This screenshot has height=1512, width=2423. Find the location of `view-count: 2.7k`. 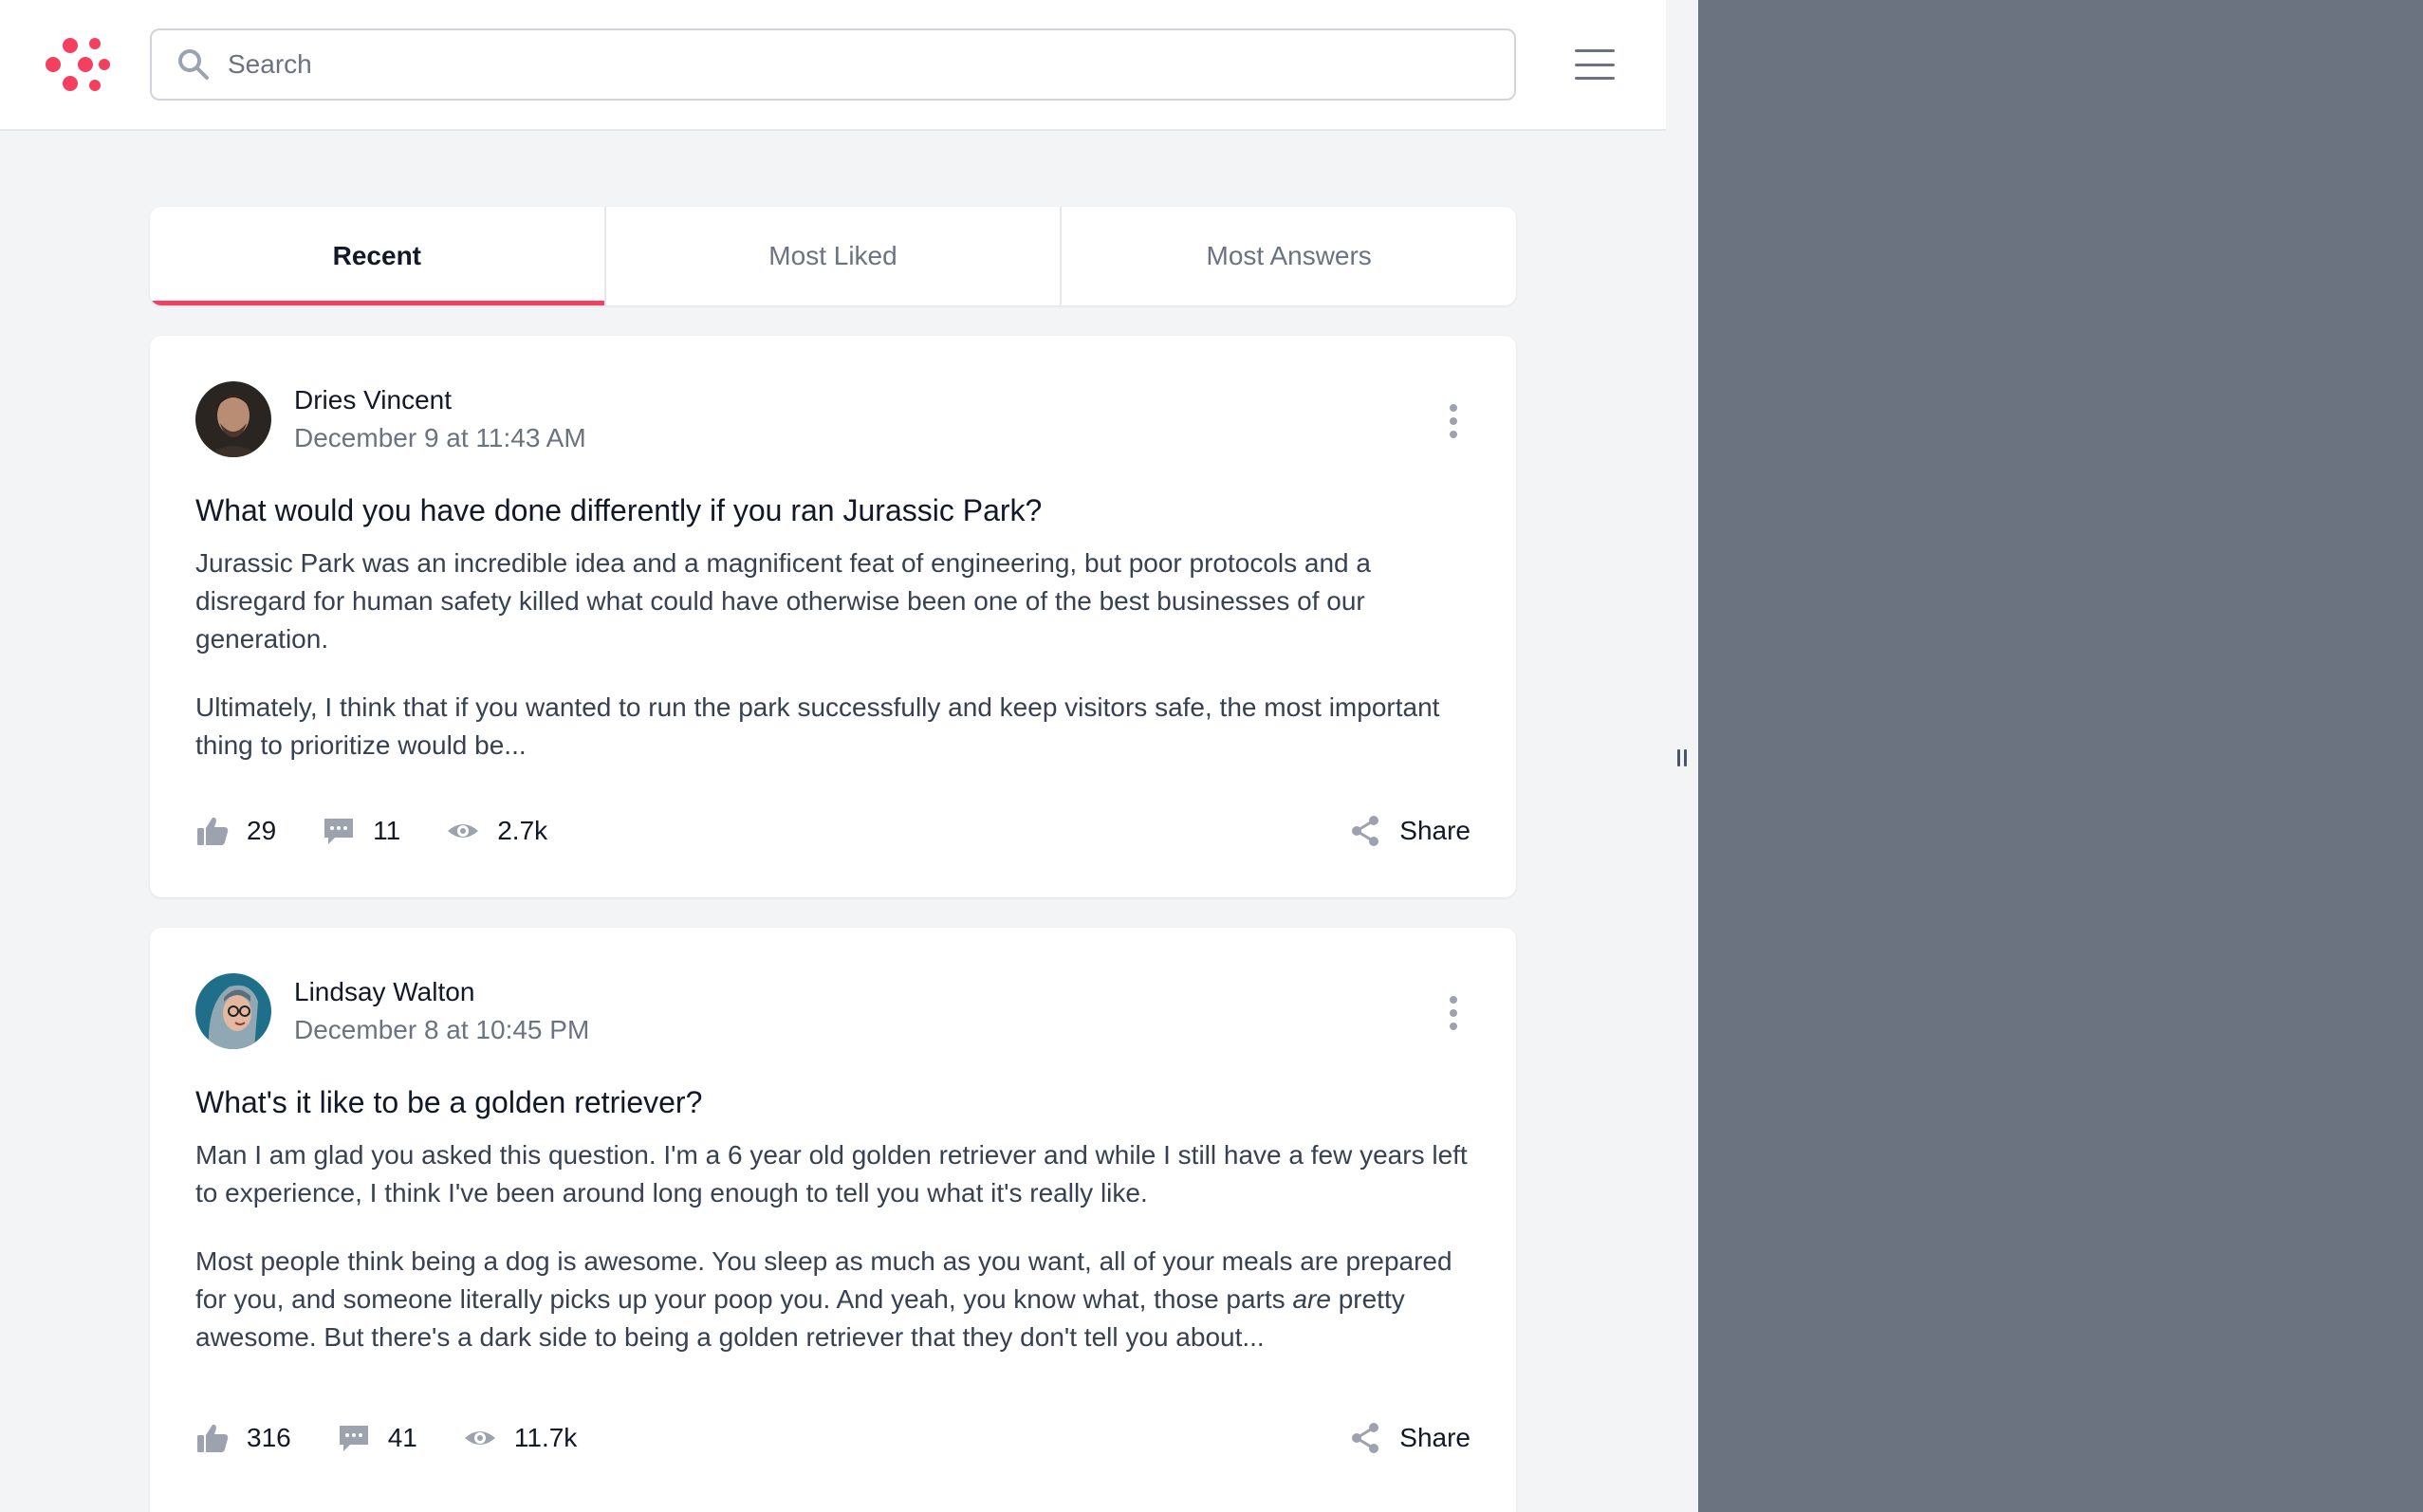

view-count: 2.7k is located at coordinates (522, 830).